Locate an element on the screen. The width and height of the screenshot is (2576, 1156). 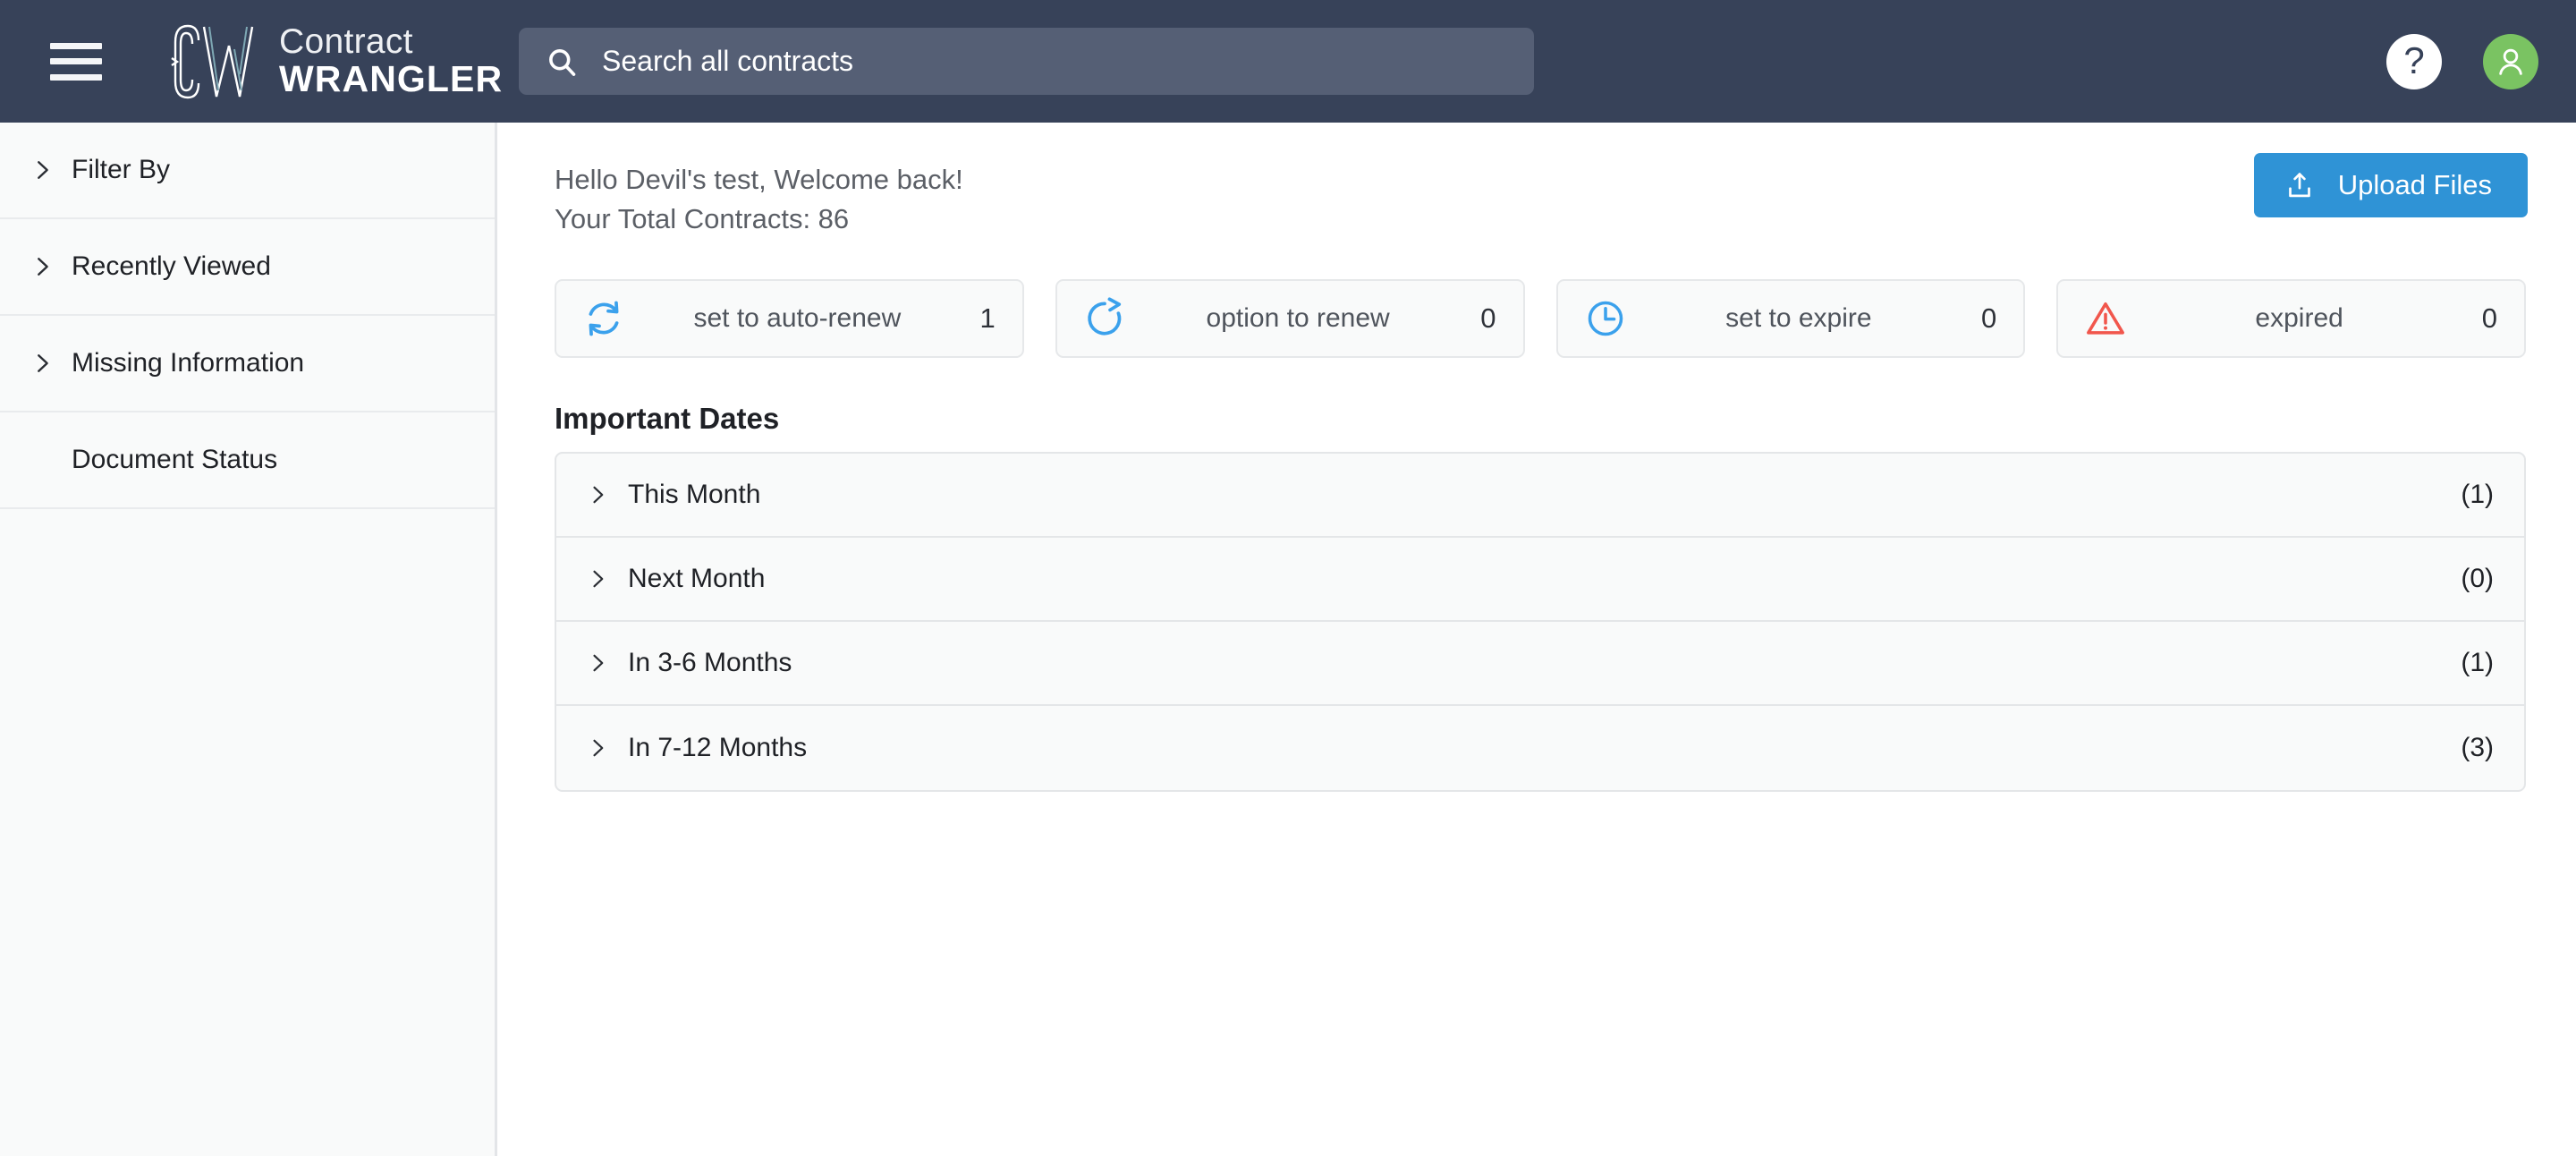
search-input is located at coordinates (1031, 61).